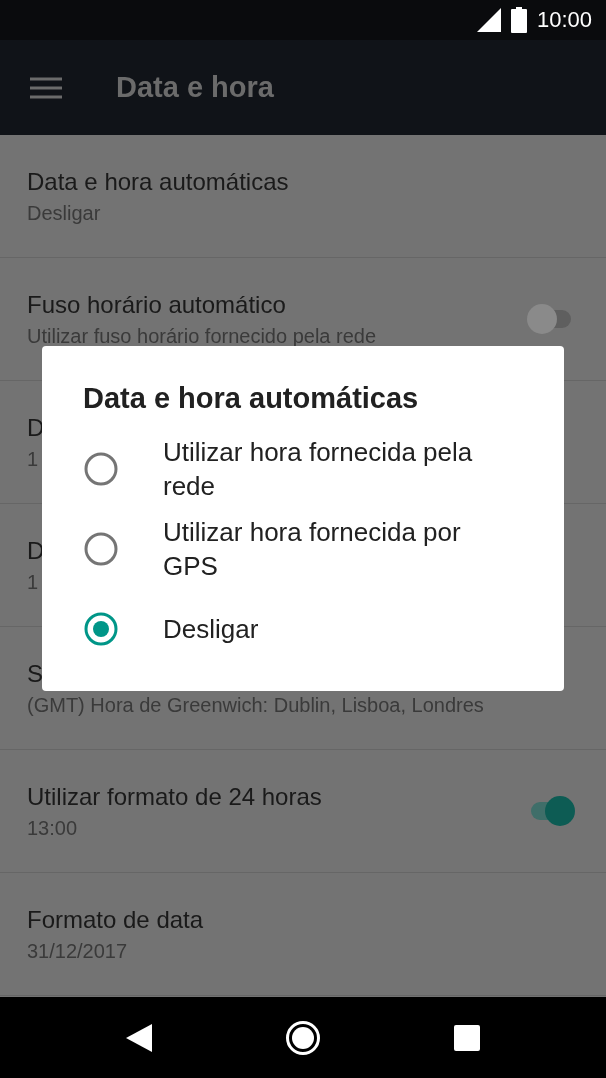 This screenshot has height=1078, width=606. Describe the element at coordinates (330, 469) in the screenshot. I see `option-label: Utilizar hora fornecida pela rede` at that location.